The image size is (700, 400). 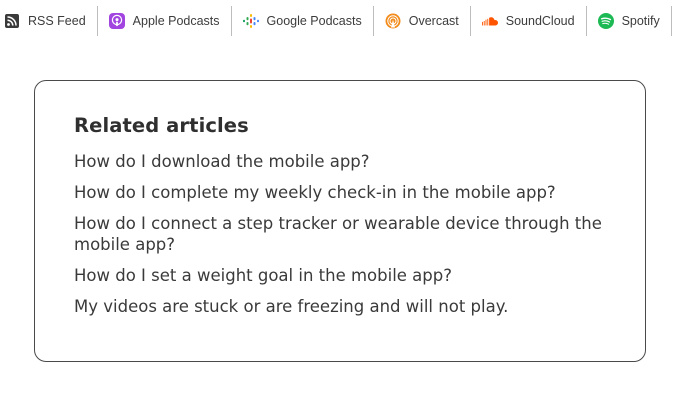 What do you see at coordinates (116, 21) in the screenshot?
I see `apple-podcasts-icon` at bounding box center [116, 21].